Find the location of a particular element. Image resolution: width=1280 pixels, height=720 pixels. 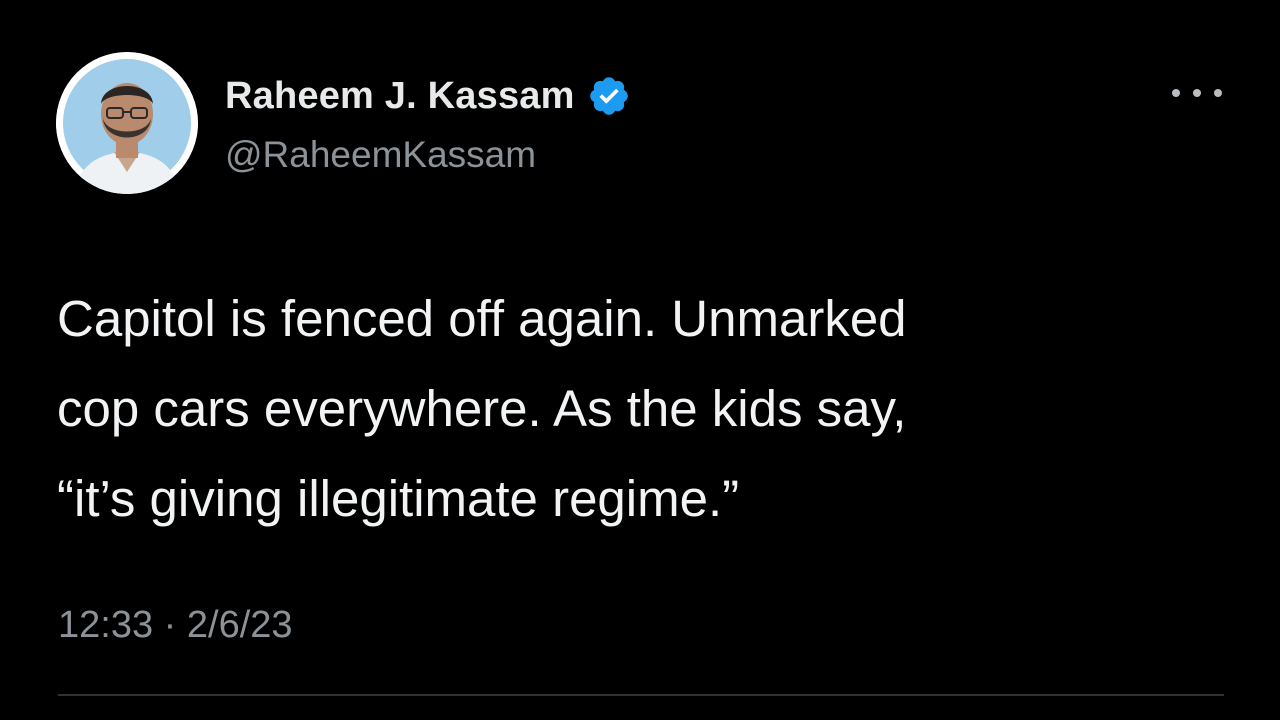

author-name-row: Raheem J. Kassam is located at coordinates (428, 96).